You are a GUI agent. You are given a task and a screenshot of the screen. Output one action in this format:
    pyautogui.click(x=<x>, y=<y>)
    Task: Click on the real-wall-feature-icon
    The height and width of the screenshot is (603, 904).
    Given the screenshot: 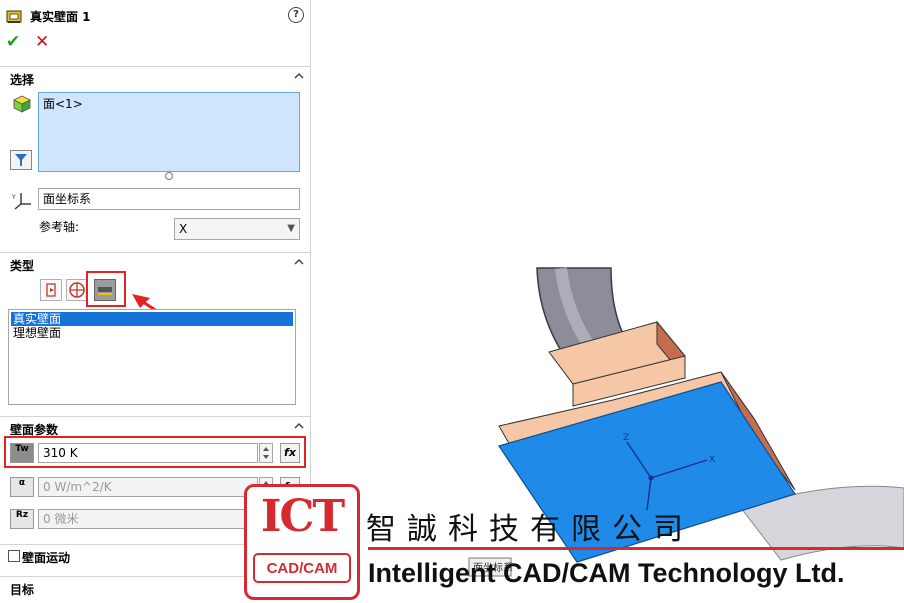 What is the action you would take?
    pyautogui.click(x=14, y=16)
    